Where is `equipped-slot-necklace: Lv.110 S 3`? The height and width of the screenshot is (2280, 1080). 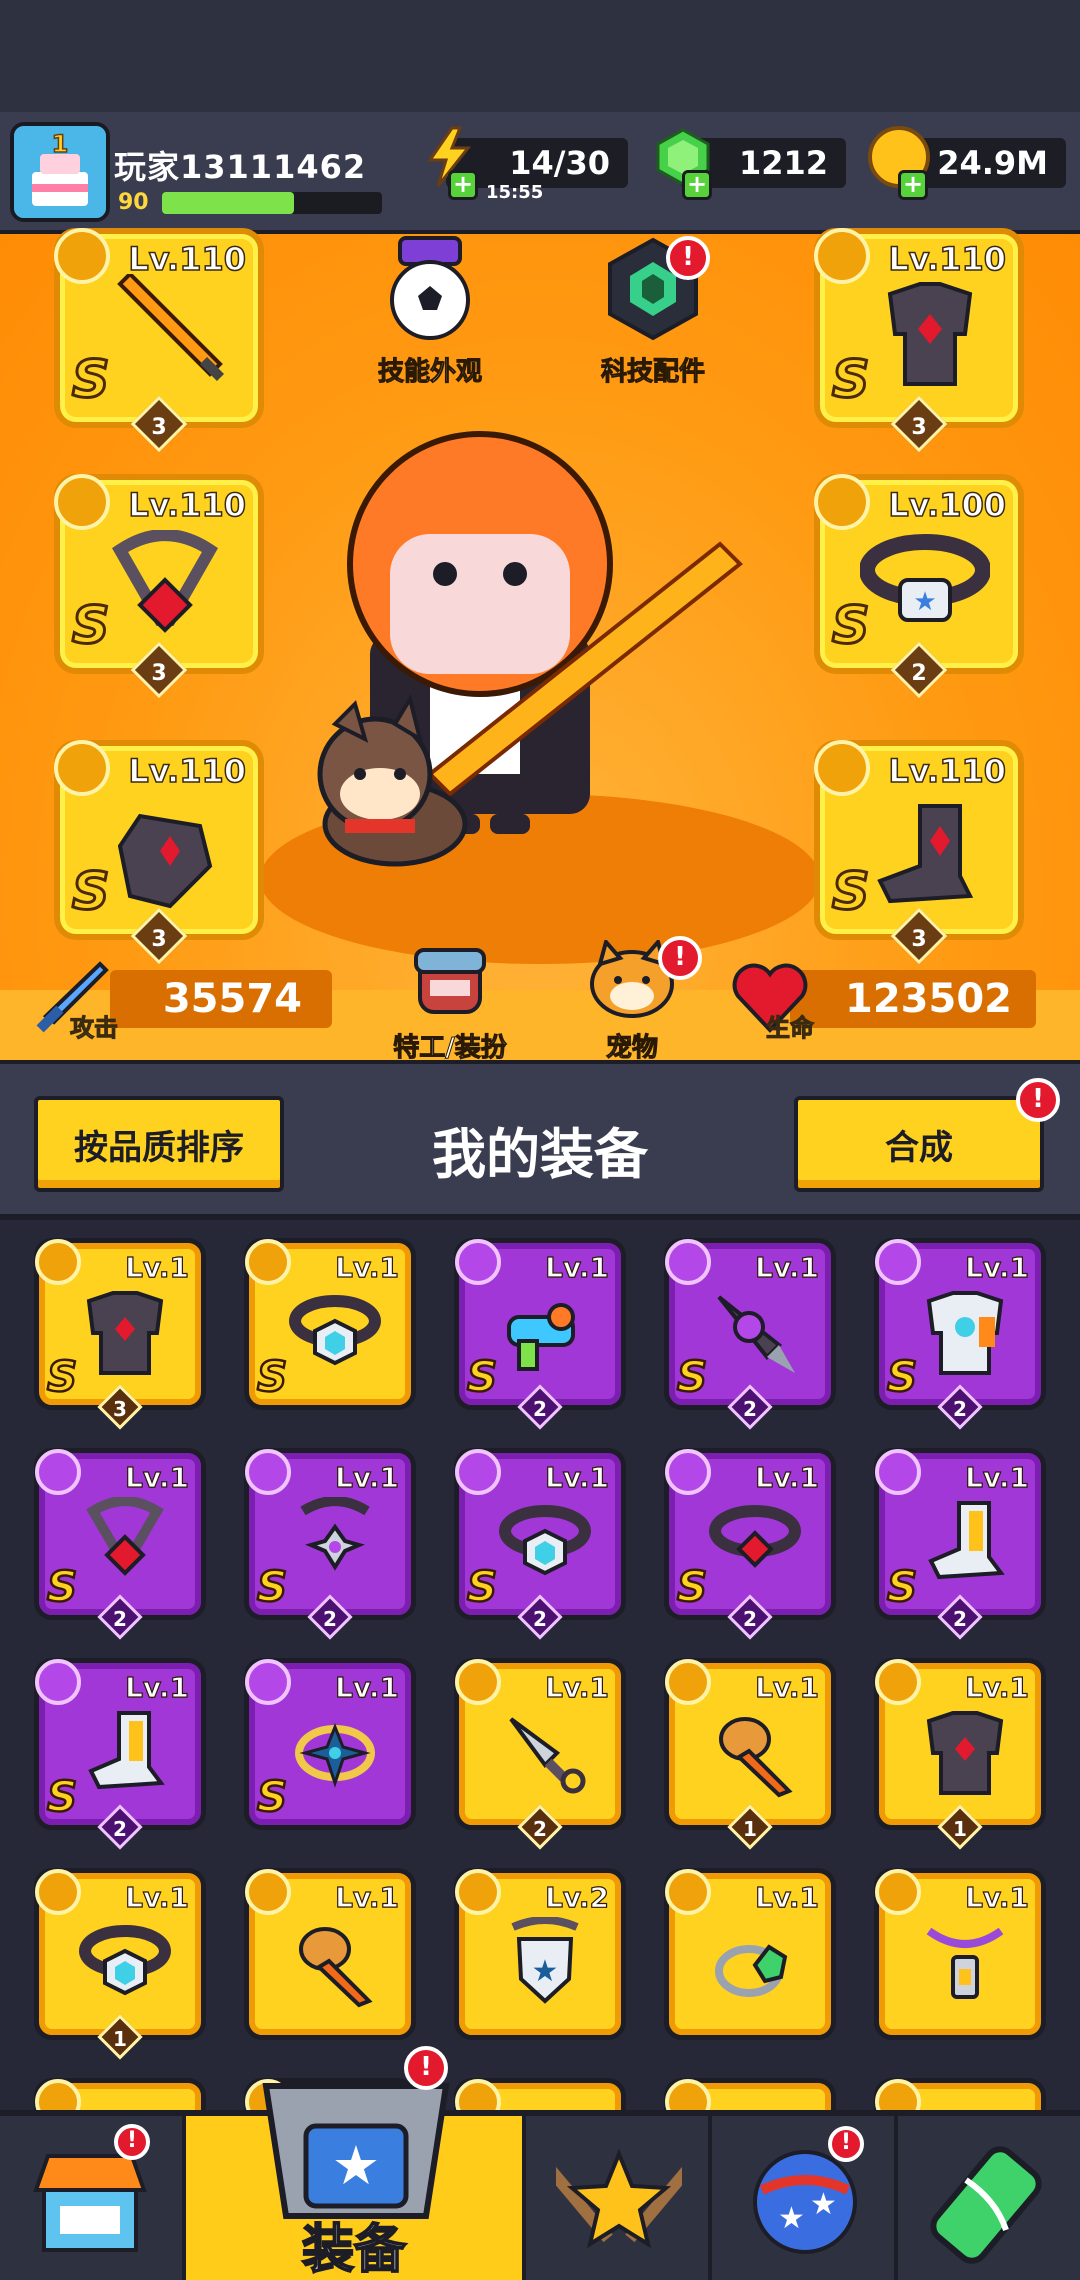 equipped-slot-necklace: Lv.110 S 3 is located at coordinates (159, 586).